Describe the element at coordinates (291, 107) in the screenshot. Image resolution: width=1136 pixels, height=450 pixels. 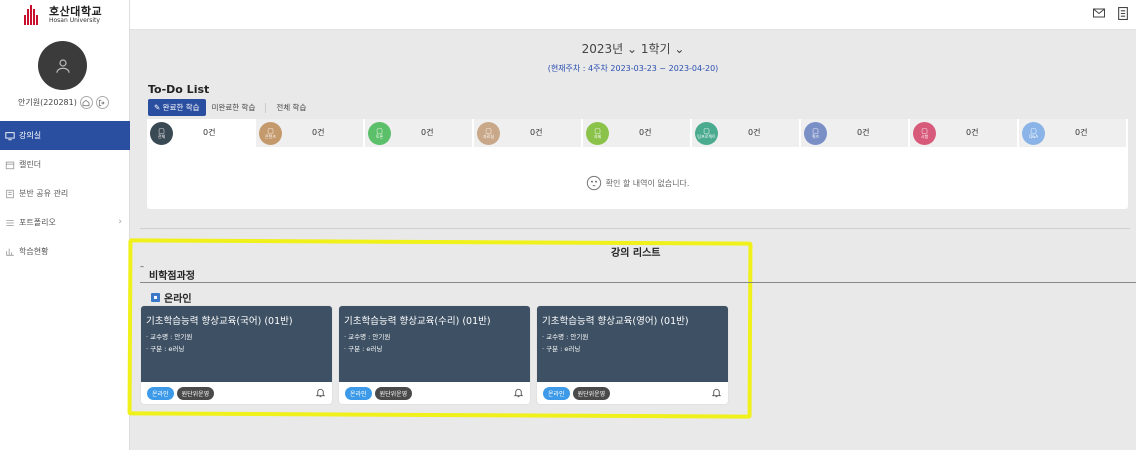
I see `tab-all: 전체 학습` at that location.